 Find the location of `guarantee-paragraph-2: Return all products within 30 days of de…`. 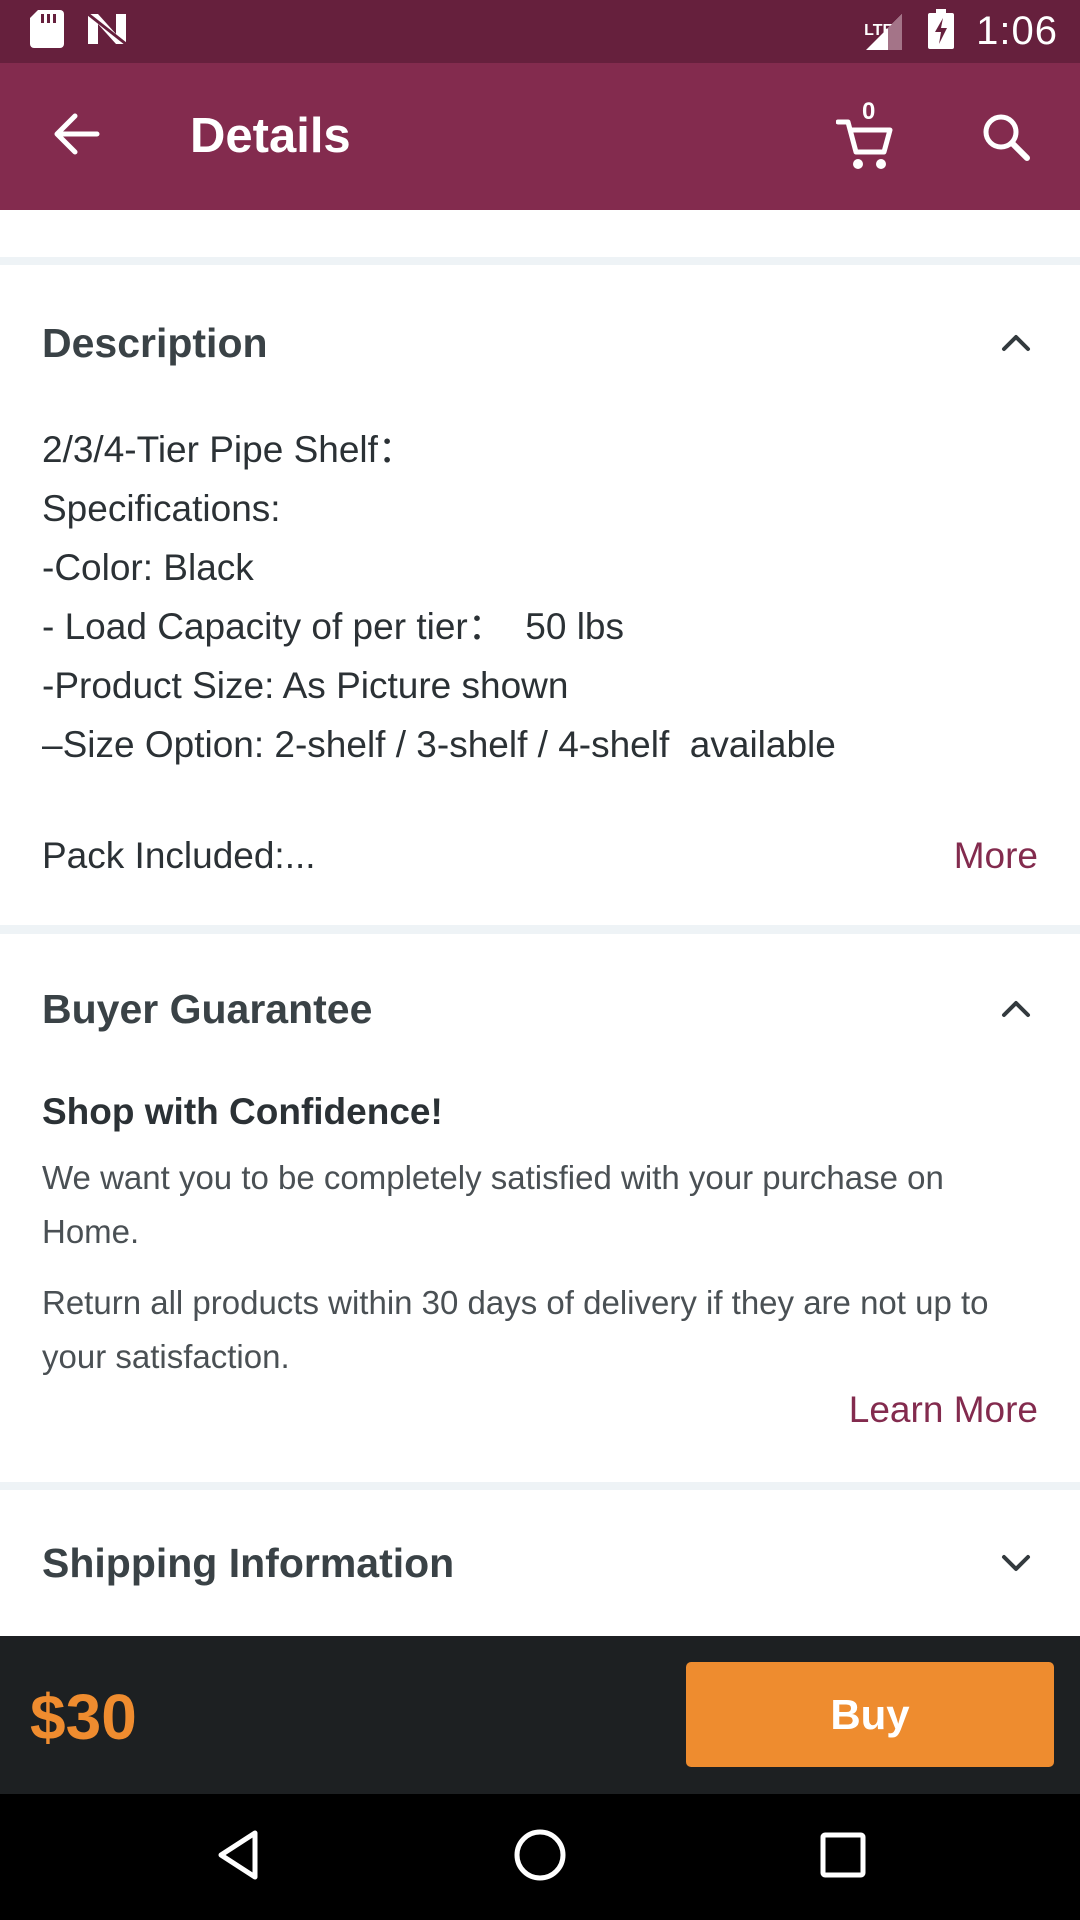

guarantee-paragraph-2: Return all products within 30 days of de… is located at coordinates (515, 1329).